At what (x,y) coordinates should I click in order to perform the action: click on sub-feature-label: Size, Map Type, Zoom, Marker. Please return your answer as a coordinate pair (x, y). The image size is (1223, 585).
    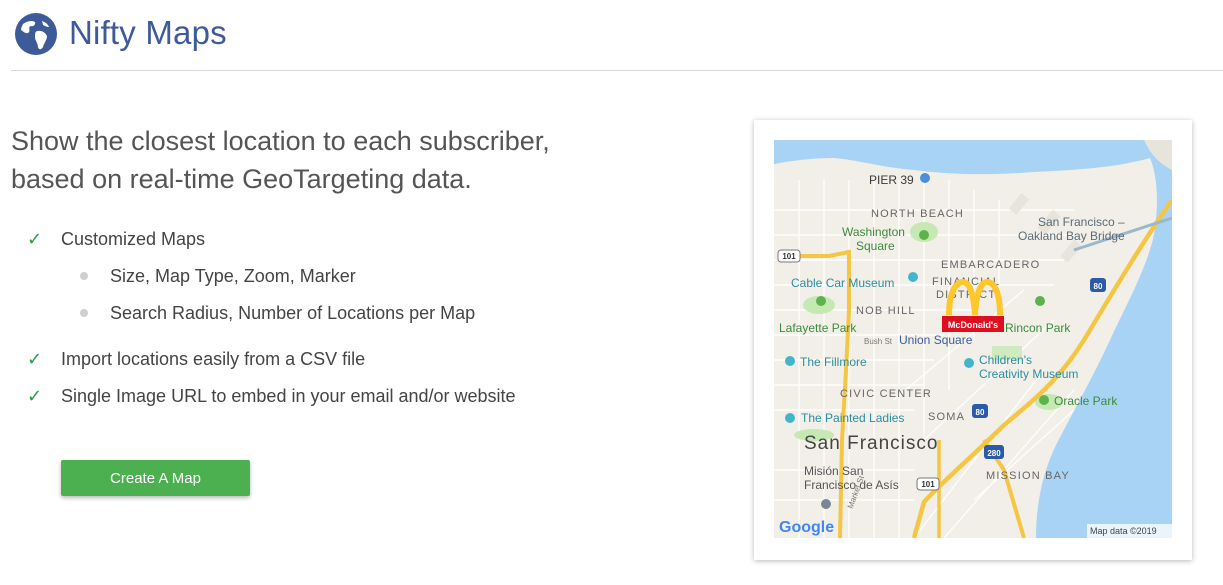
    Looking at the image, I should click on (233, 275).